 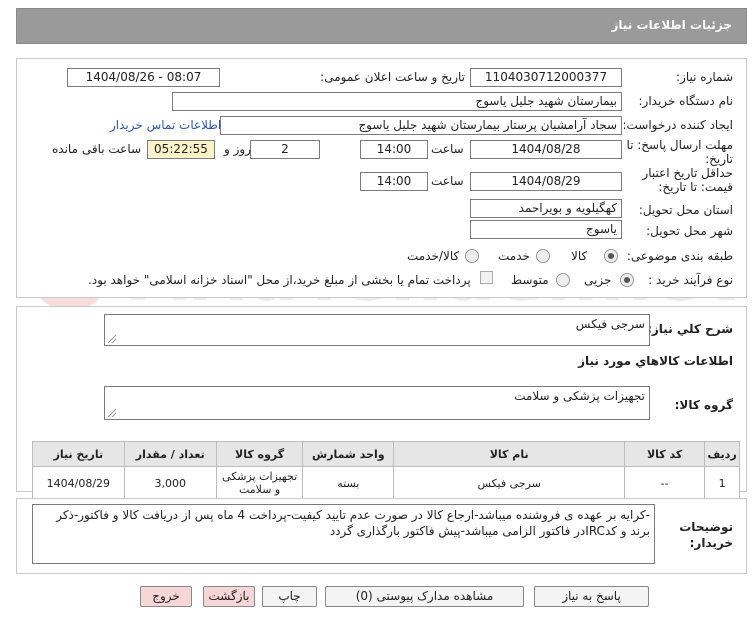 What do you see at coordinates (685, 210) in the screenshot?
I see `province-label: استان محل تحویل:` at bounding box center [685, 210].